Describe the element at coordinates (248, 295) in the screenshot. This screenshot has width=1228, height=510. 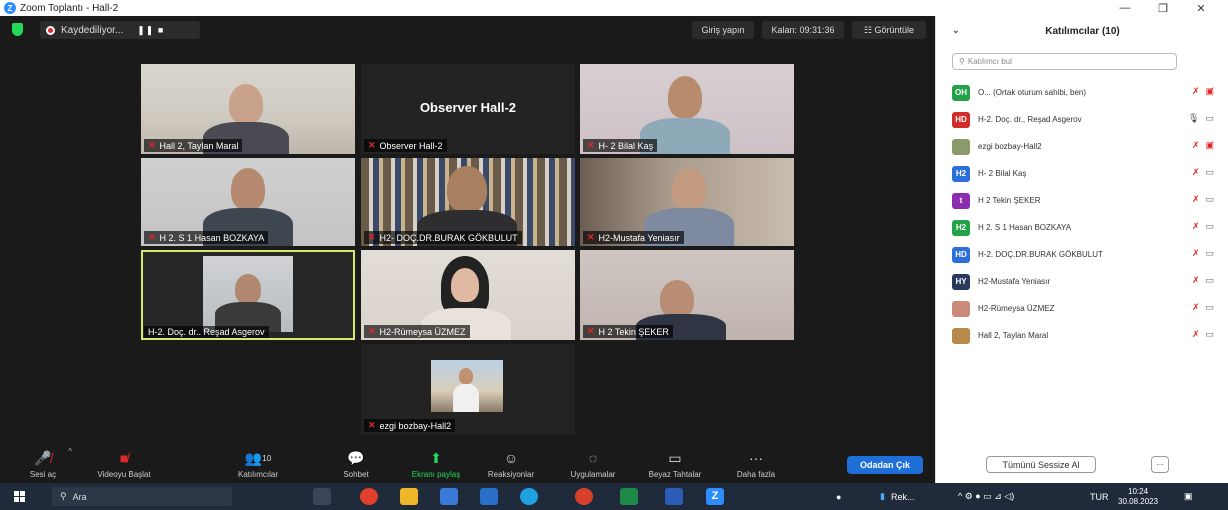
I see `video-tile-active-speaker: H-2. Doç. dr.. Reşad Asgerov` at that location.